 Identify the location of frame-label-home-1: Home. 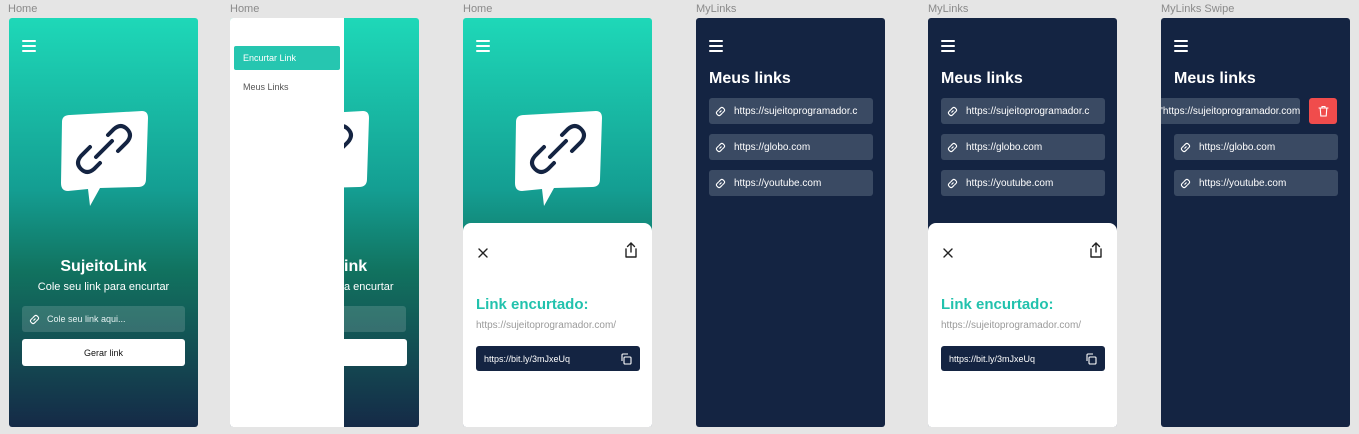
(23, 9).